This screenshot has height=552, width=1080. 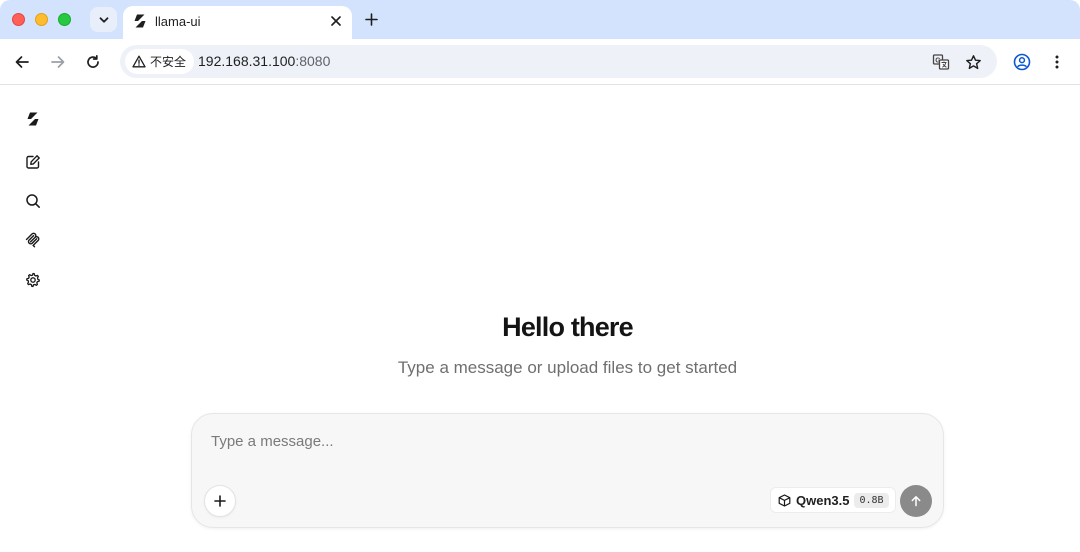 I want to click on more-vertical-icon, so click(x=1057, y=62).